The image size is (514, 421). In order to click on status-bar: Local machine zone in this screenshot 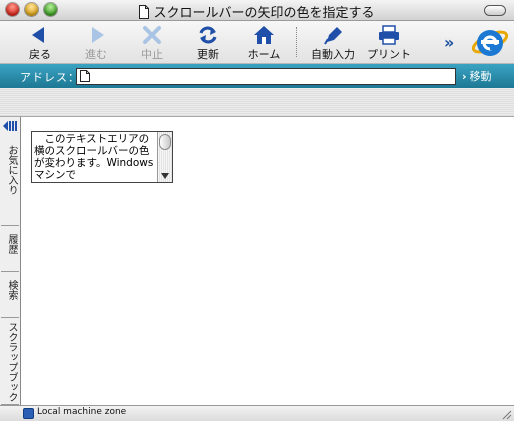, I will do `click(257, 413)`.